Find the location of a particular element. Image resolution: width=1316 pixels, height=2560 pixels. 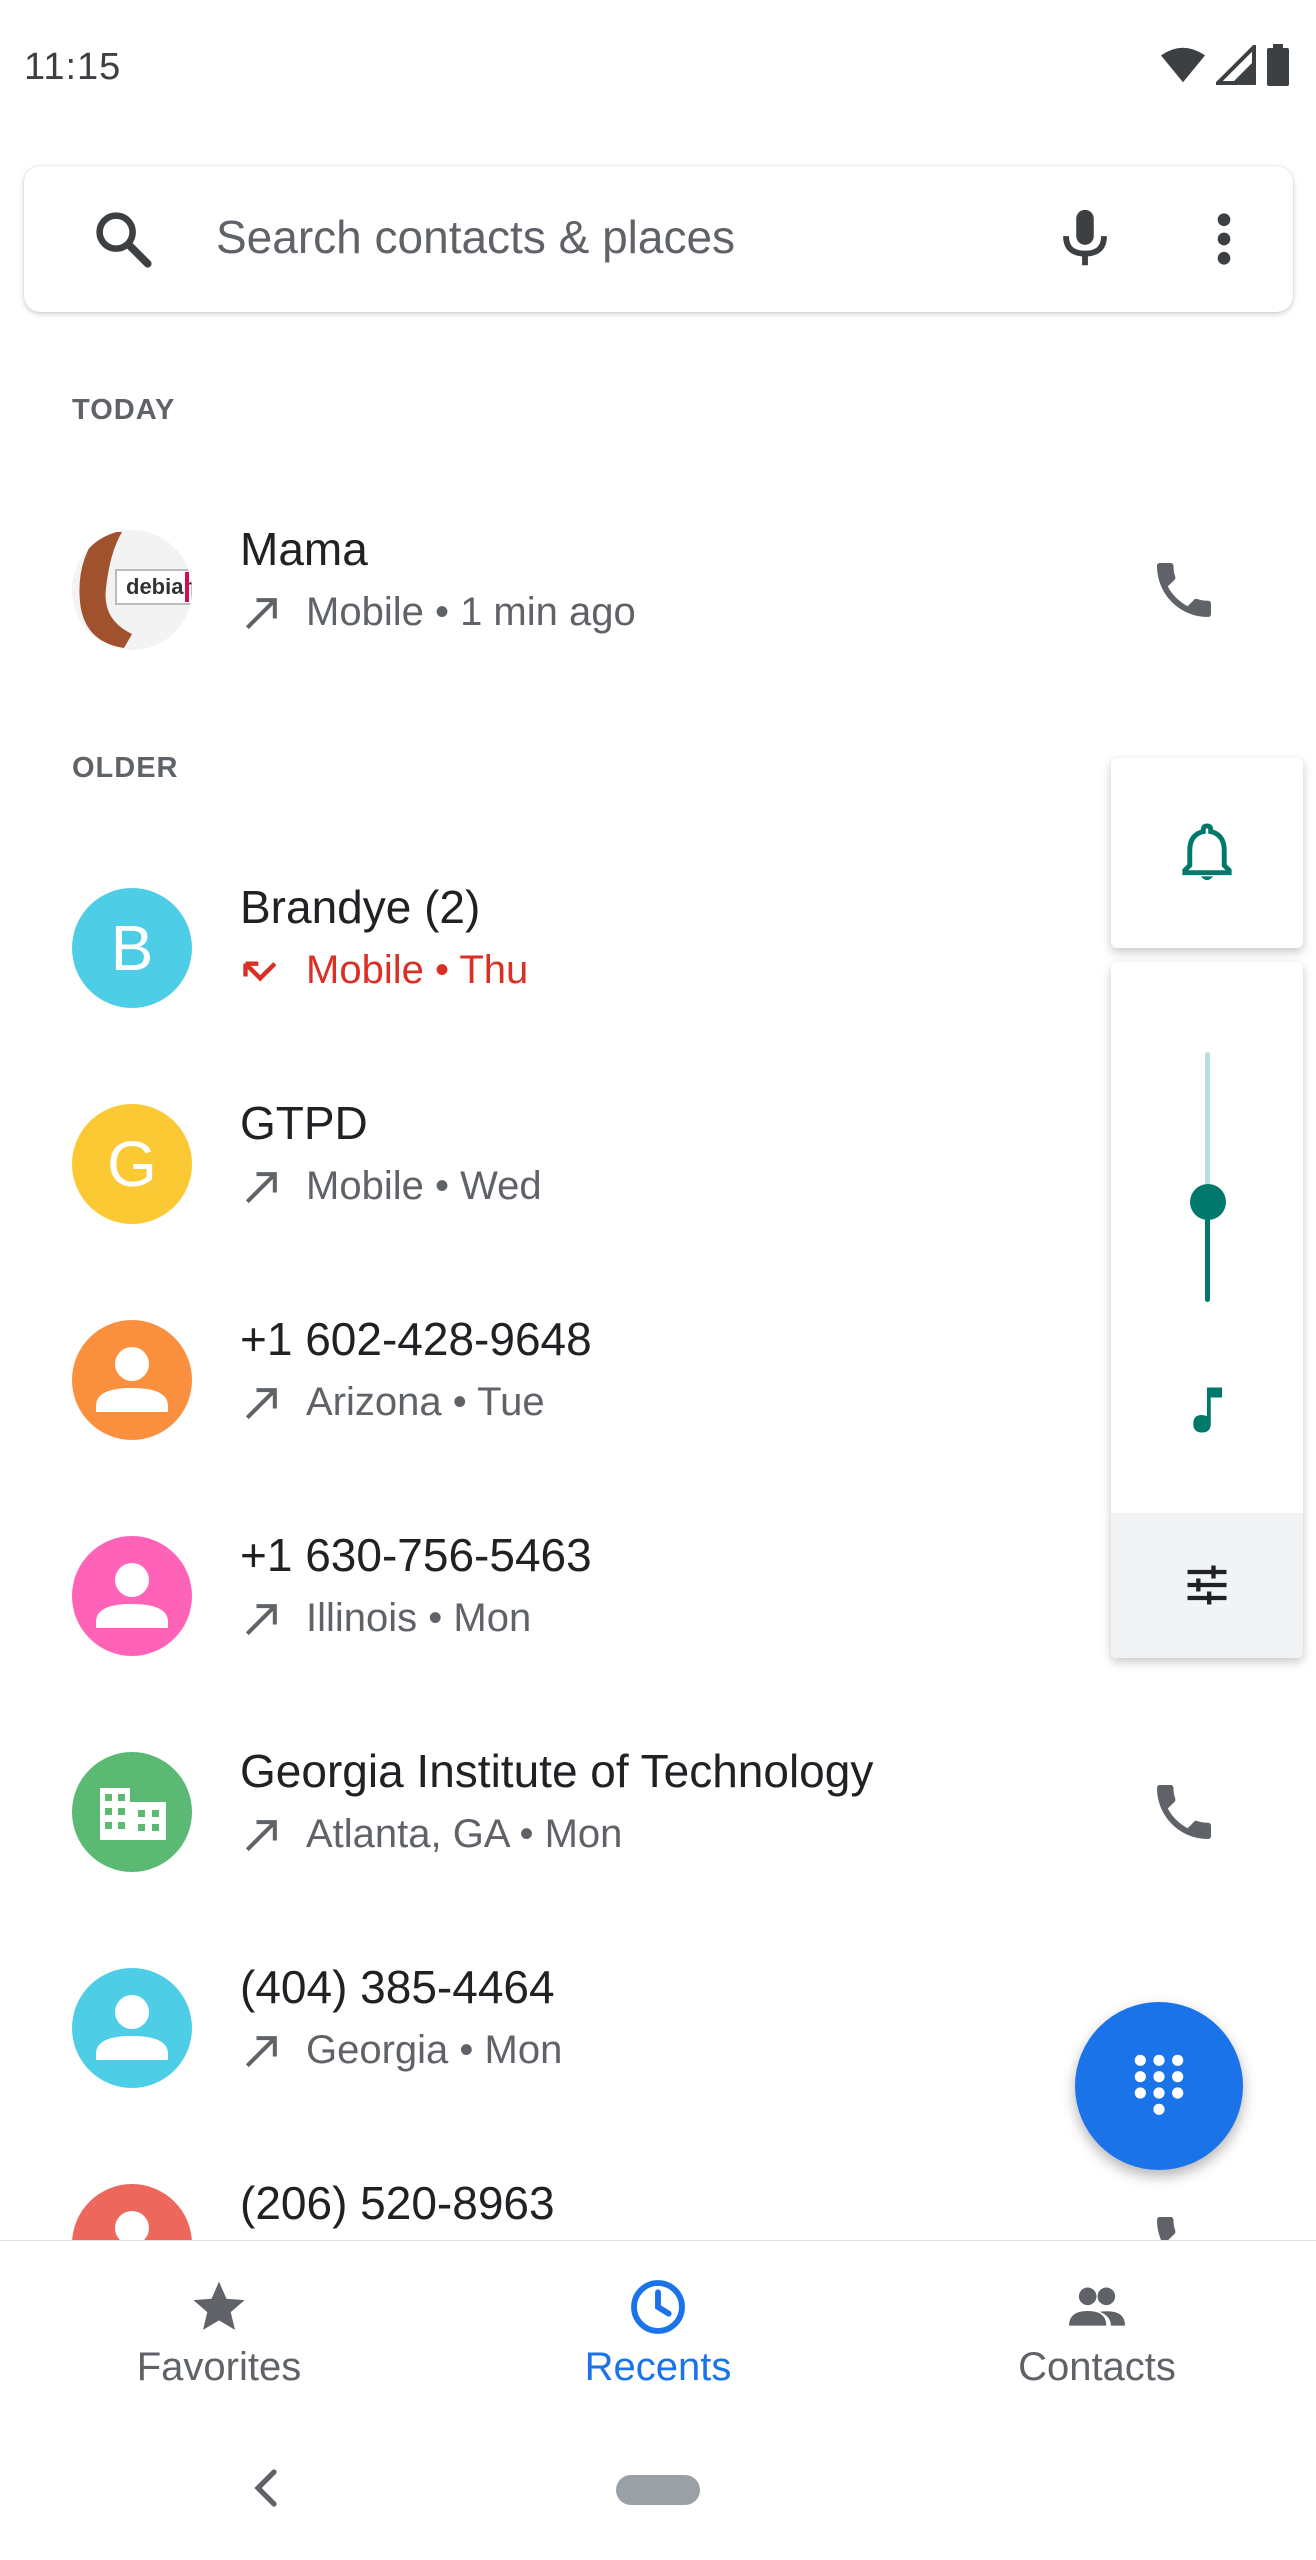

avatar-photo: debian is located at coordinates (132, 590).